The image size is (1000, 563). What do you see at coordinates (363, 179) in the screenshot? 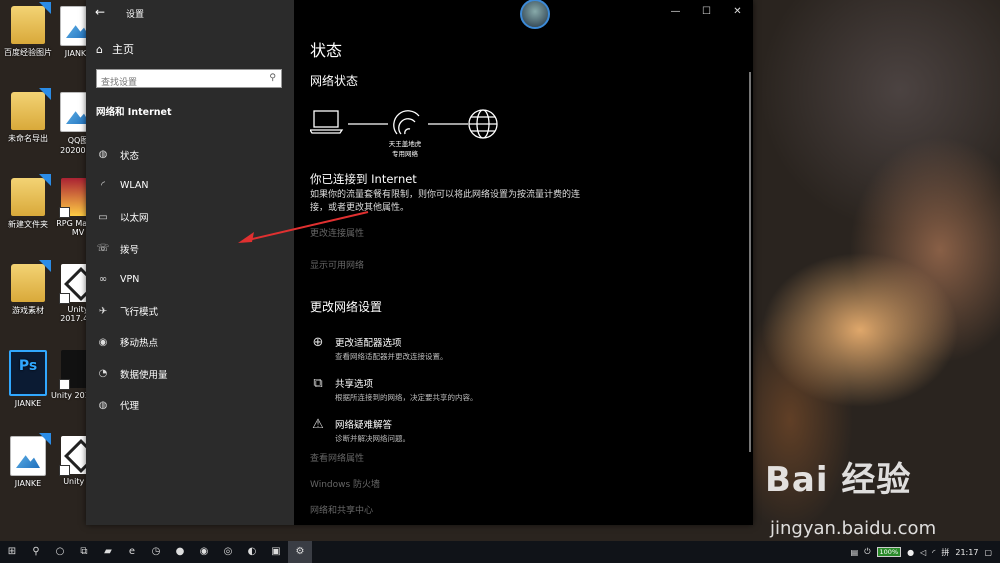
I see `connection-status-title: 你已连接到 Internet` at bounding box center [363, 179].